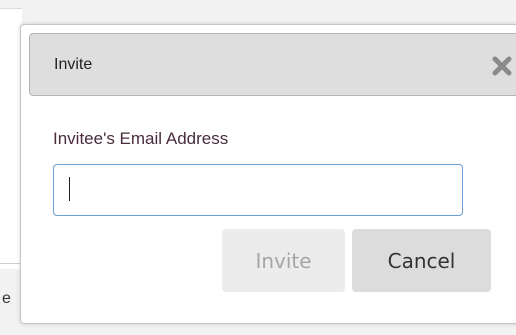  What do you see at coordinates (11, 138) in the screenshot?
I see `background-panel` at bounding box center [11, 138].